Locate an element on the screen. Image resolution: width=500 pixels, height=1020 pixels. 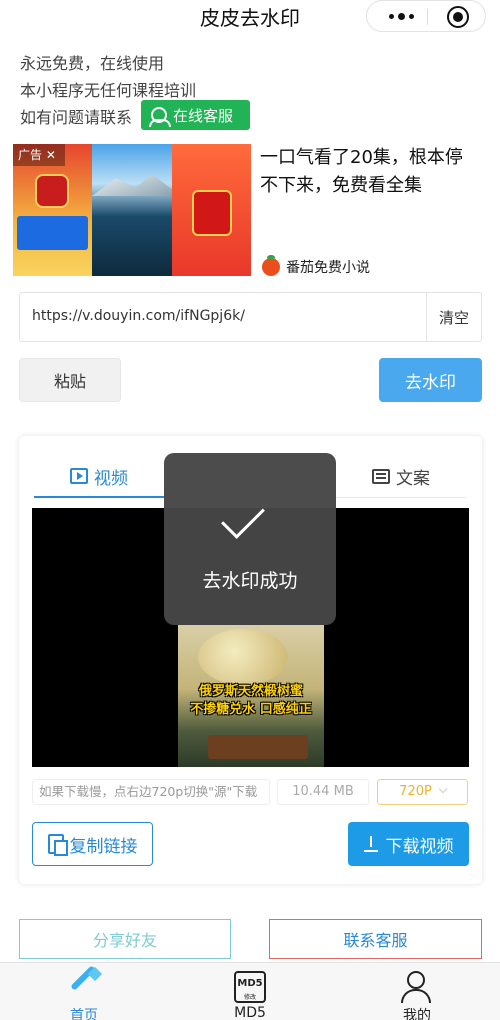
tab-copywriting: 文案 is located at coordinates (401, 477).